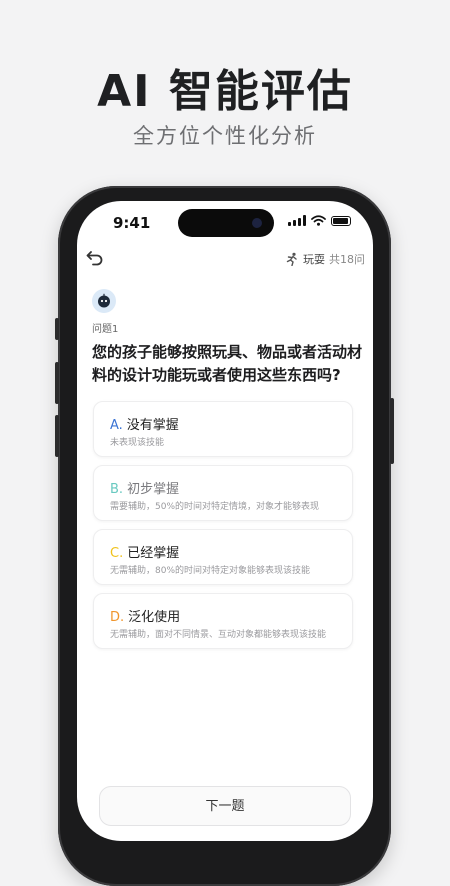 Image resolution: width=450 pixels, height=886 pixels. Describe the element at coordinates (314, 259) in the screenshot. I see `category-label: 玩耍` at that location.